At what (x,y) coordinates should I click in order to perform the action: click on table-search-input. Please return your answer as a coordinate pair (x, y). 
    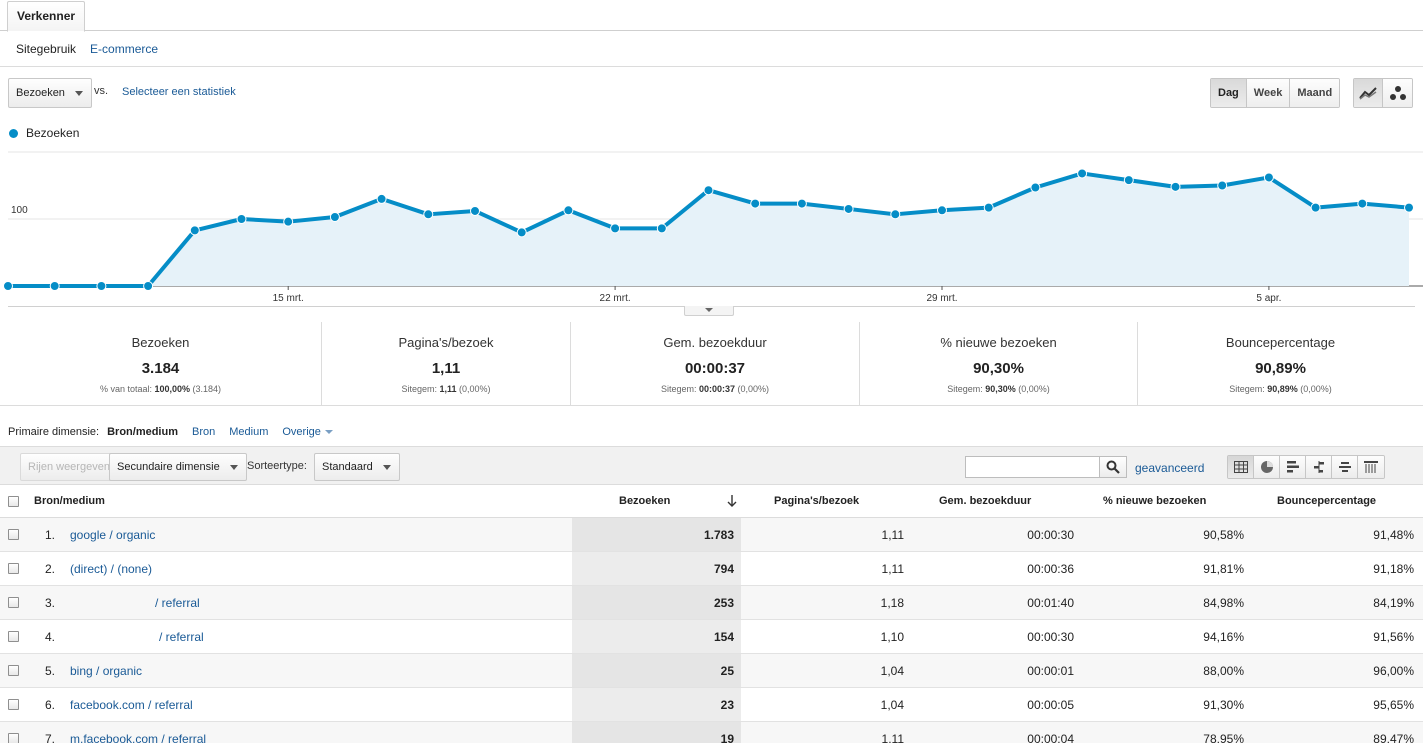
    Looking at the image, I should click on (1032, 467).